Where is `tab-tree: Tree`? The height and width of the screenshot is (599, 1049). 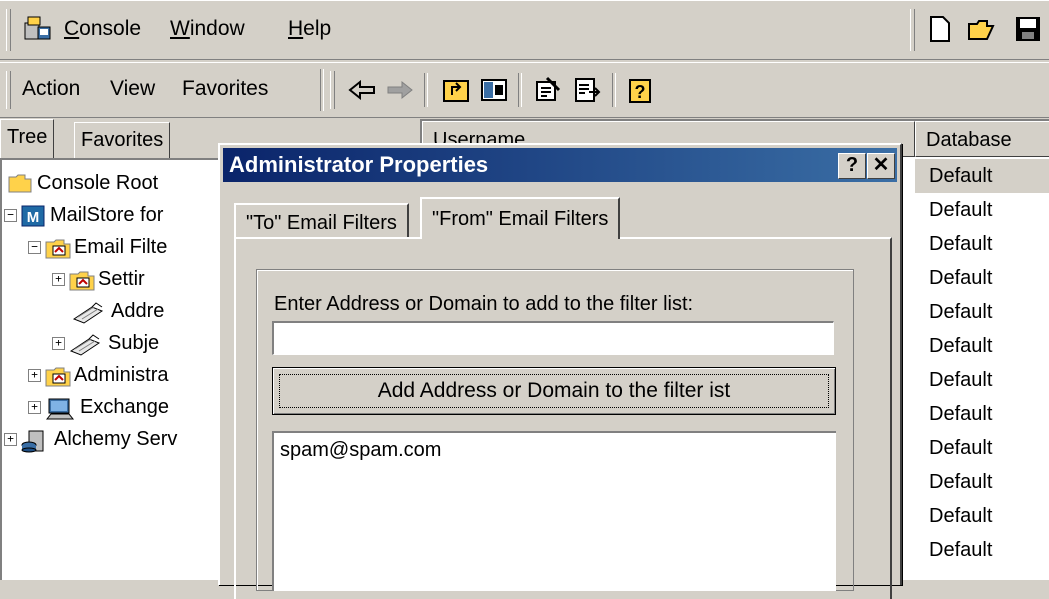
tab-tree: Tree is located at coordinates (27, 138).